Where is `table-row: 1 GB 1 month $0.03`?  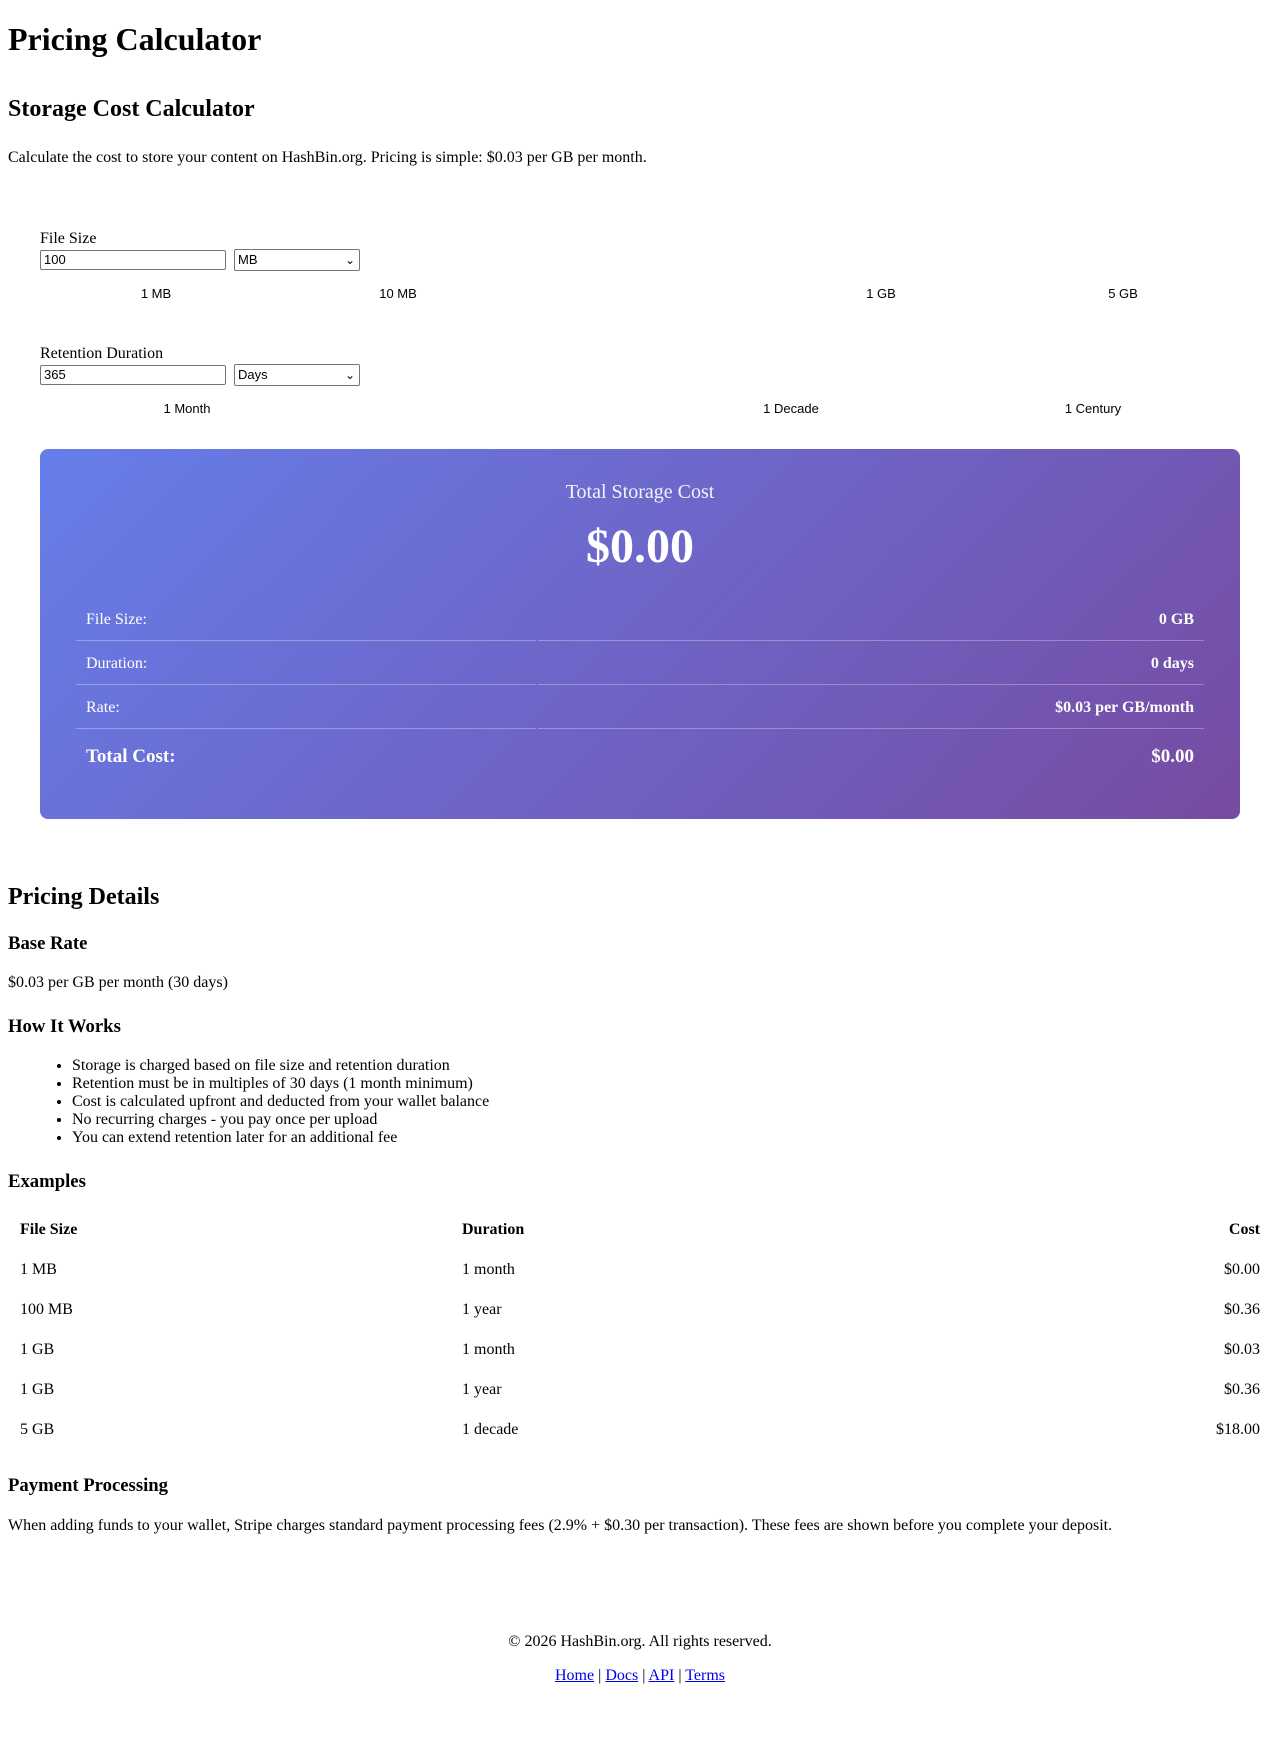 table-row: 1 GB 1 month $0.03 is located at coordinates (640, 1350).